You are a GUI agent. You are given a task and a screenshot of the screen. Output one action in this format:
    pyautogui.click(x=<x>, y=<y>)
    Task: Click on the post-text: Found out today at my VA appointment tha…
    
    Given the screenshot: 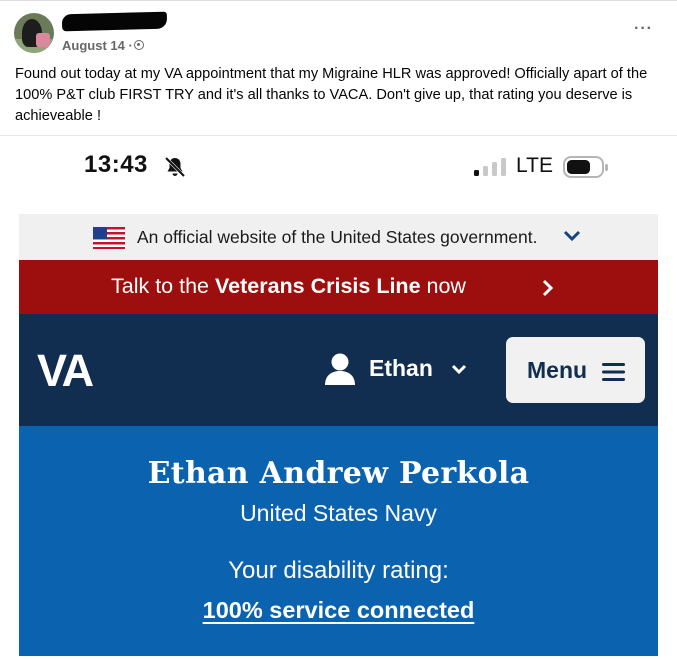 What is the action you would take?
    pyautogui.click(x=331, y=95)
    